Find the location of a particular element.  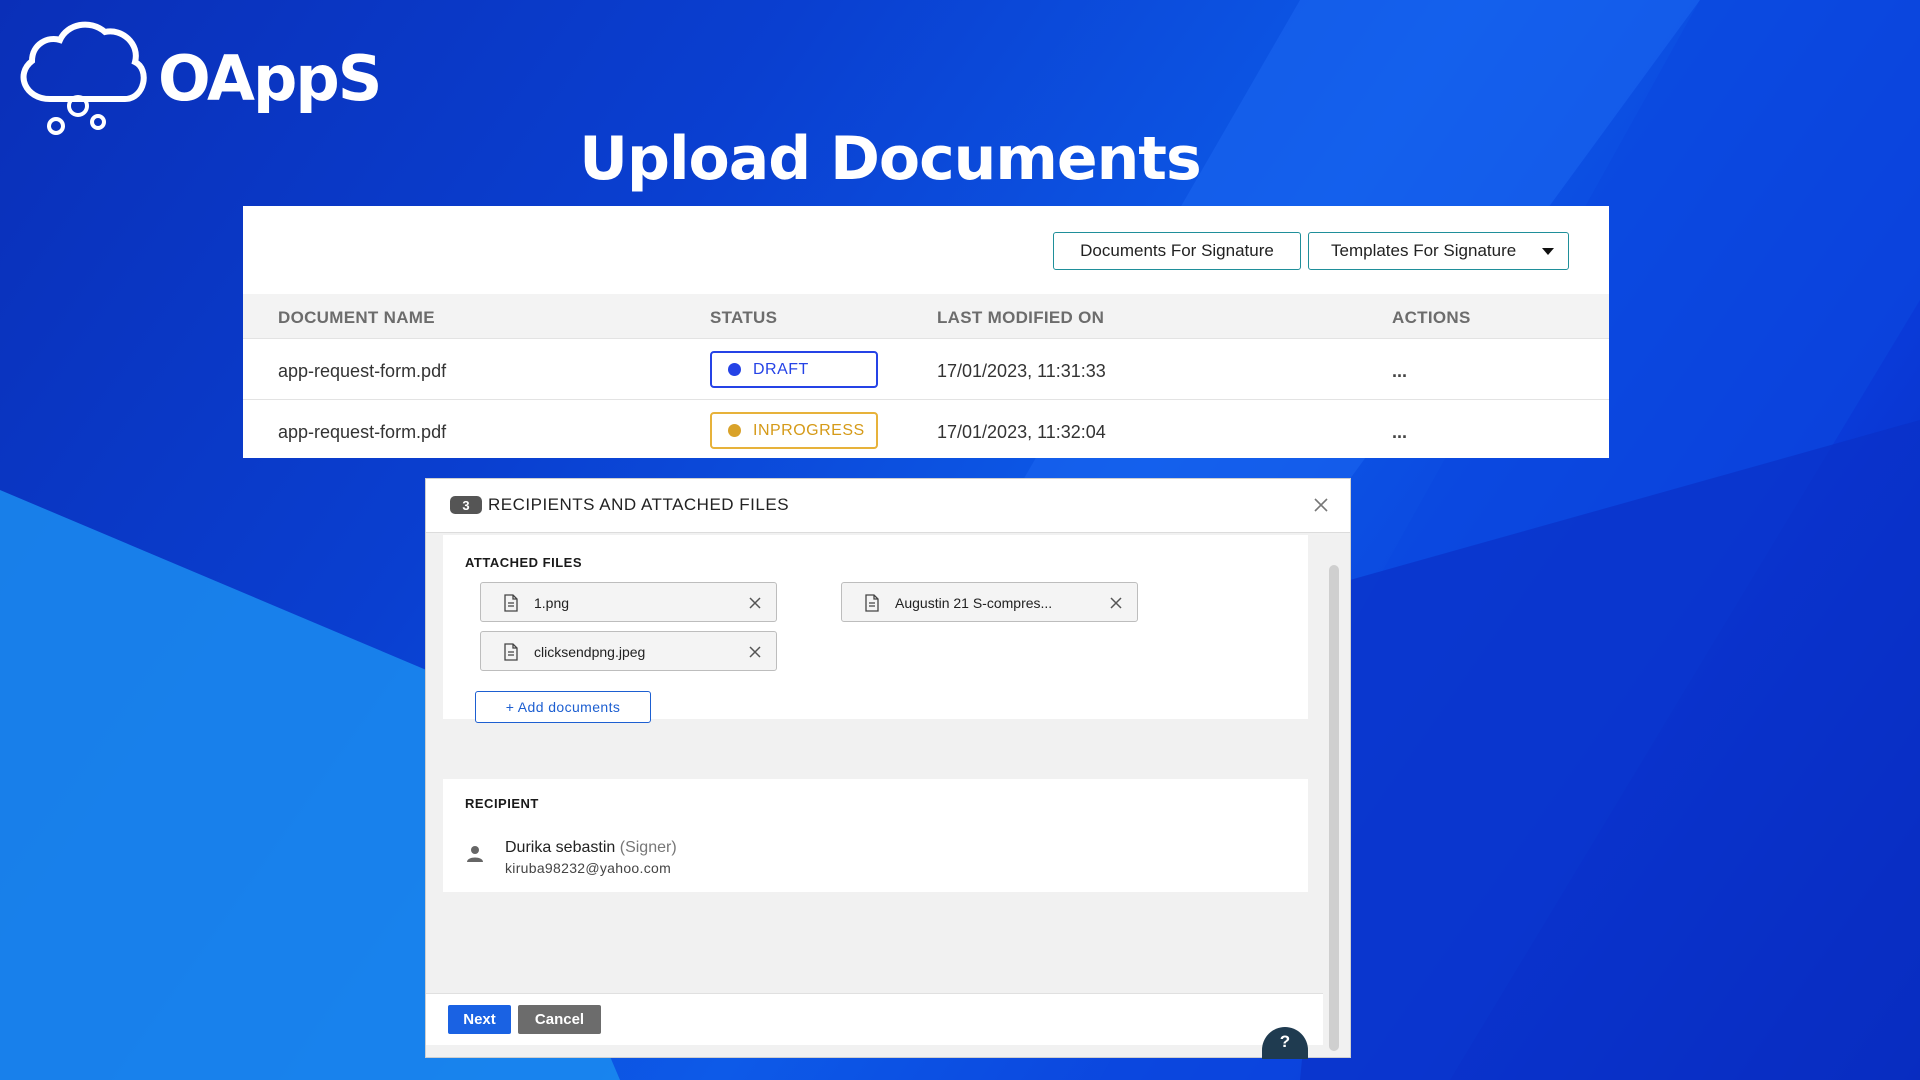

status-badge-draft: DRAFT is located at coordinates (794, 369).